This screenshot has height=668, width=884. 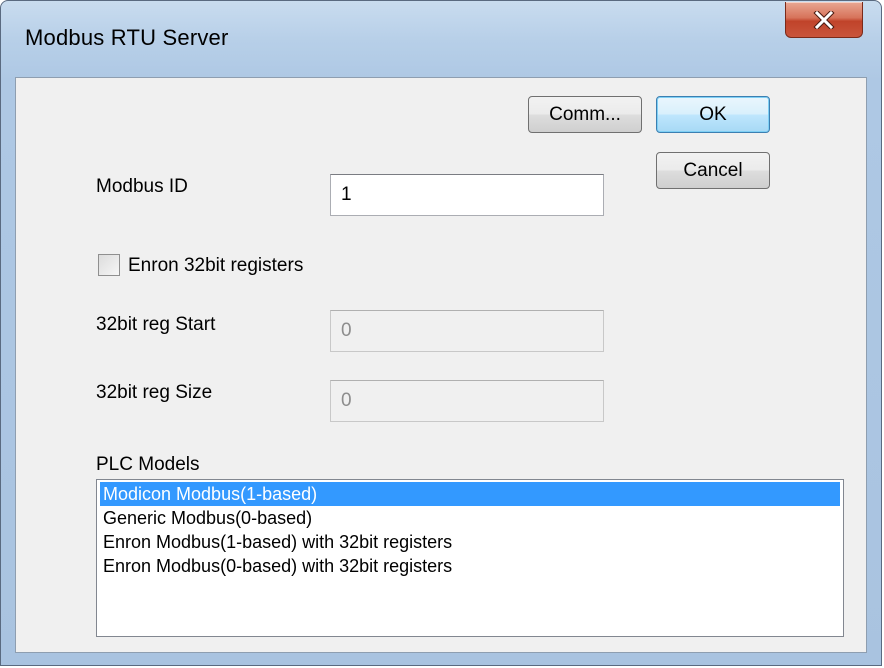 What do you see at coordinates (467, 195) in the screenshot?
I see `modbus-id-input: 1` at bounding box center [467, 195].